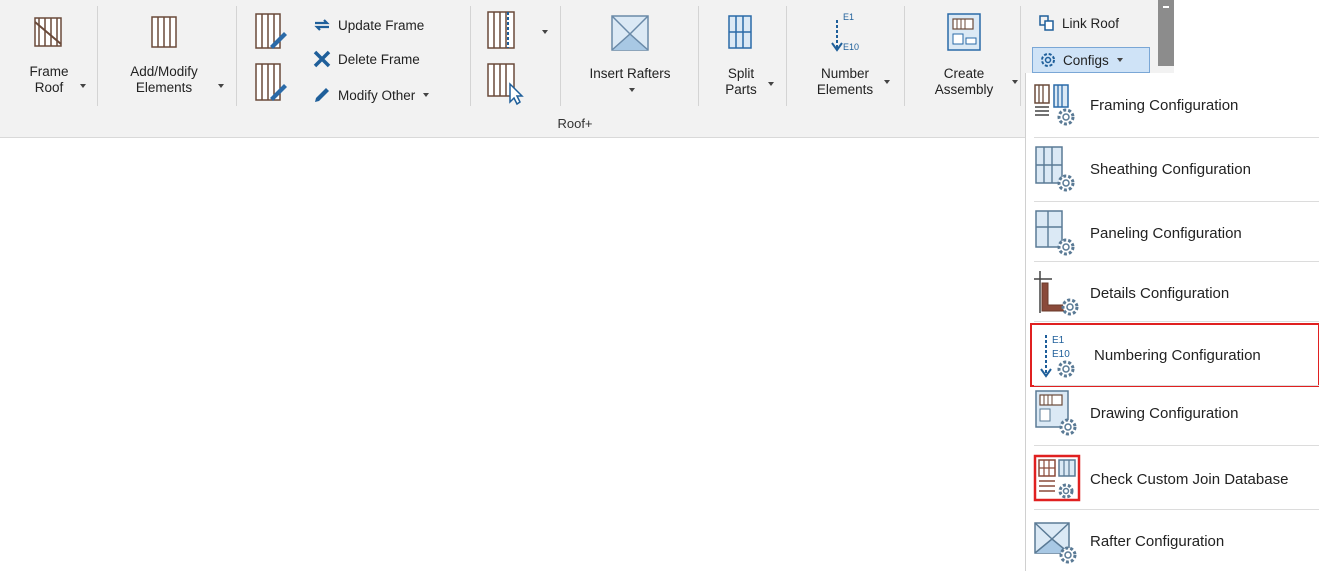 The width and height of the screenshot is (1319, 571). I want to click on split-parts-dropdown-icon, so click(771, 84).